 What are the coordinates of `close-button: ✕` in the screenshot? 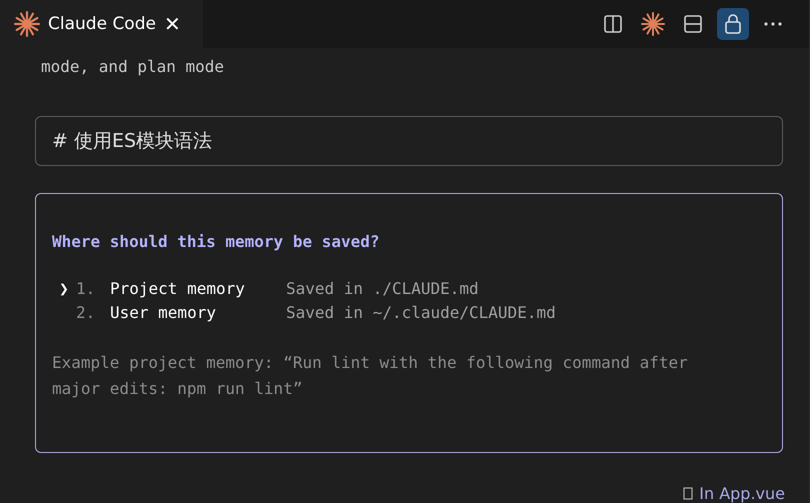 It's located at (172, 24).